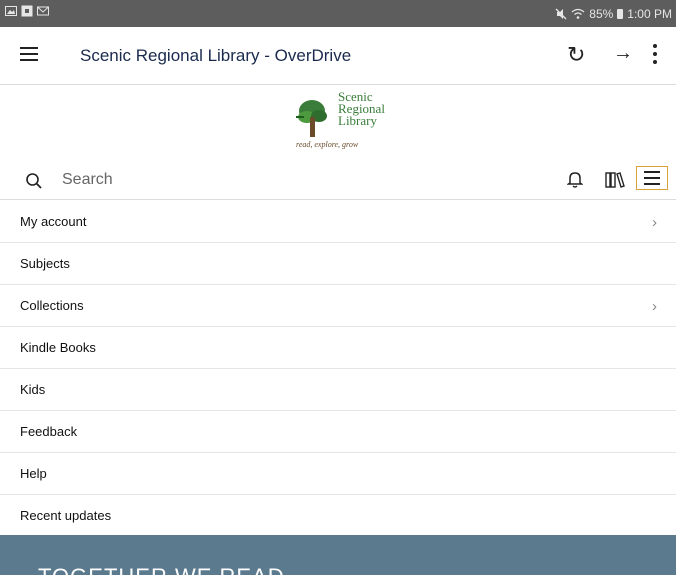 This screenshot has height=575, width=676. I want to click on wifi-icon, so click(578, 13).